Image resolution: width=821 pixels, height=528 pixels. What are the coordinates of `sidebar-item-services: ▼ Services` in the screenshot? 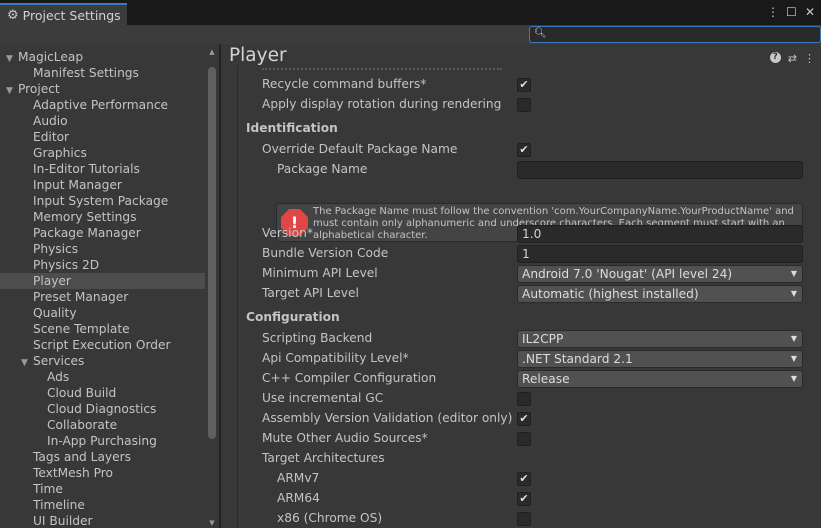 It's located at (52, 361).